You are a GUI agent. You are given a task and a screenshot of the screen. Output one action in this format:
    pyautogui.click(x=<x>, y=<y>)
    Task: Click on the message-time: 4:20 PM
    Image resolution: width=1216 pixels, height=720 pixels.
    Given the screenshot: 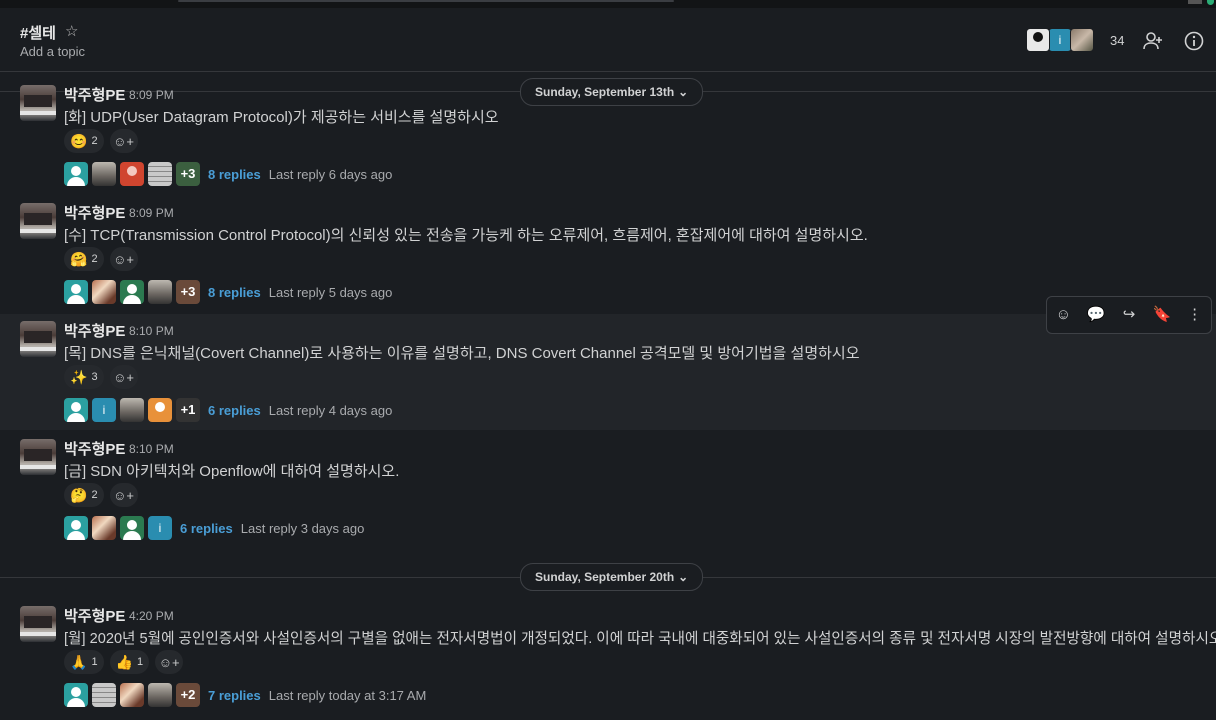 What is the action you would take?
    pyautogui.click(x=151, y=616)
    